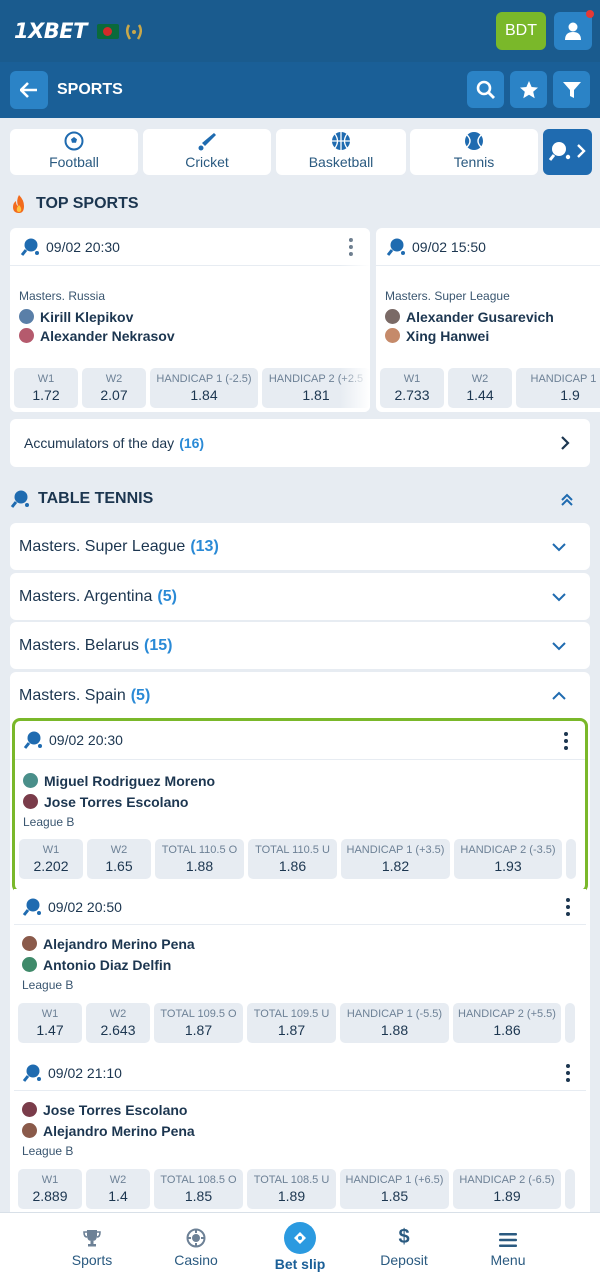 The height and width of the screenshot is (1280, 600). Describe the element at coordinates (485, 89) in the screenshot. I see `search-button` at that location.